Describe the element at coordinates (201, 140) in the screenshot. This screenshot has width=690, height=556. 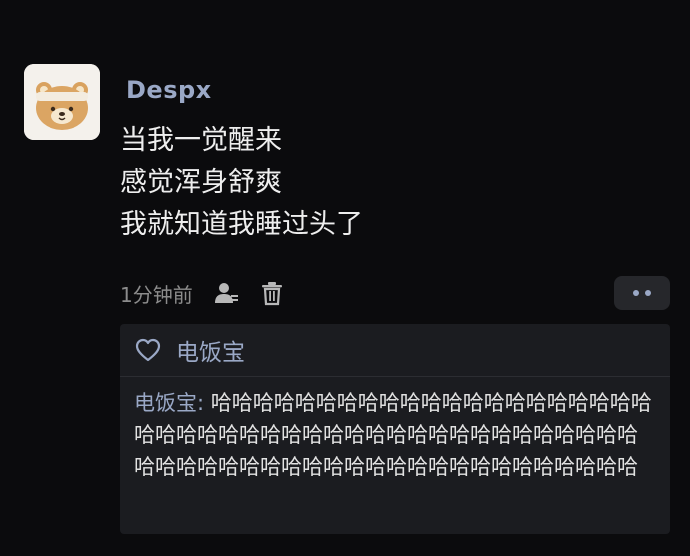
I see `post-line-1: 当我一觉醒来` at that location.